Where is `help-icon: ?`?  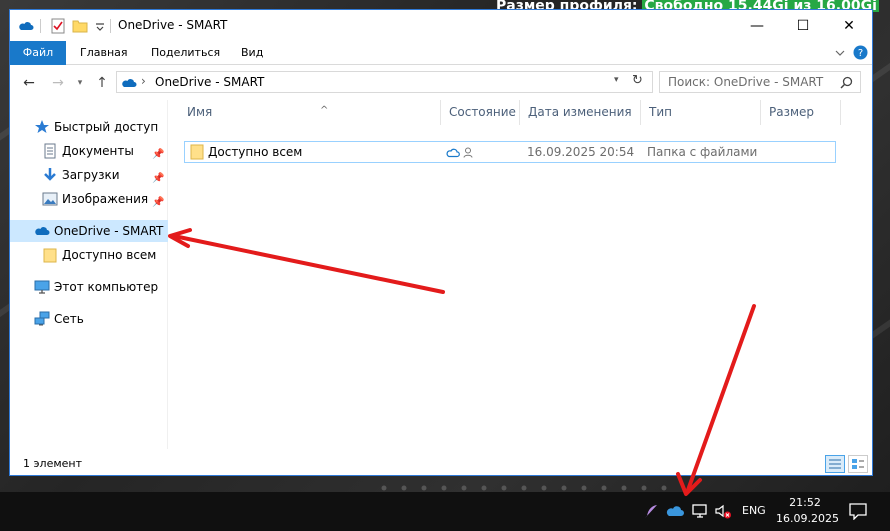 help-icon: ? is located at coordinates (860, 52).